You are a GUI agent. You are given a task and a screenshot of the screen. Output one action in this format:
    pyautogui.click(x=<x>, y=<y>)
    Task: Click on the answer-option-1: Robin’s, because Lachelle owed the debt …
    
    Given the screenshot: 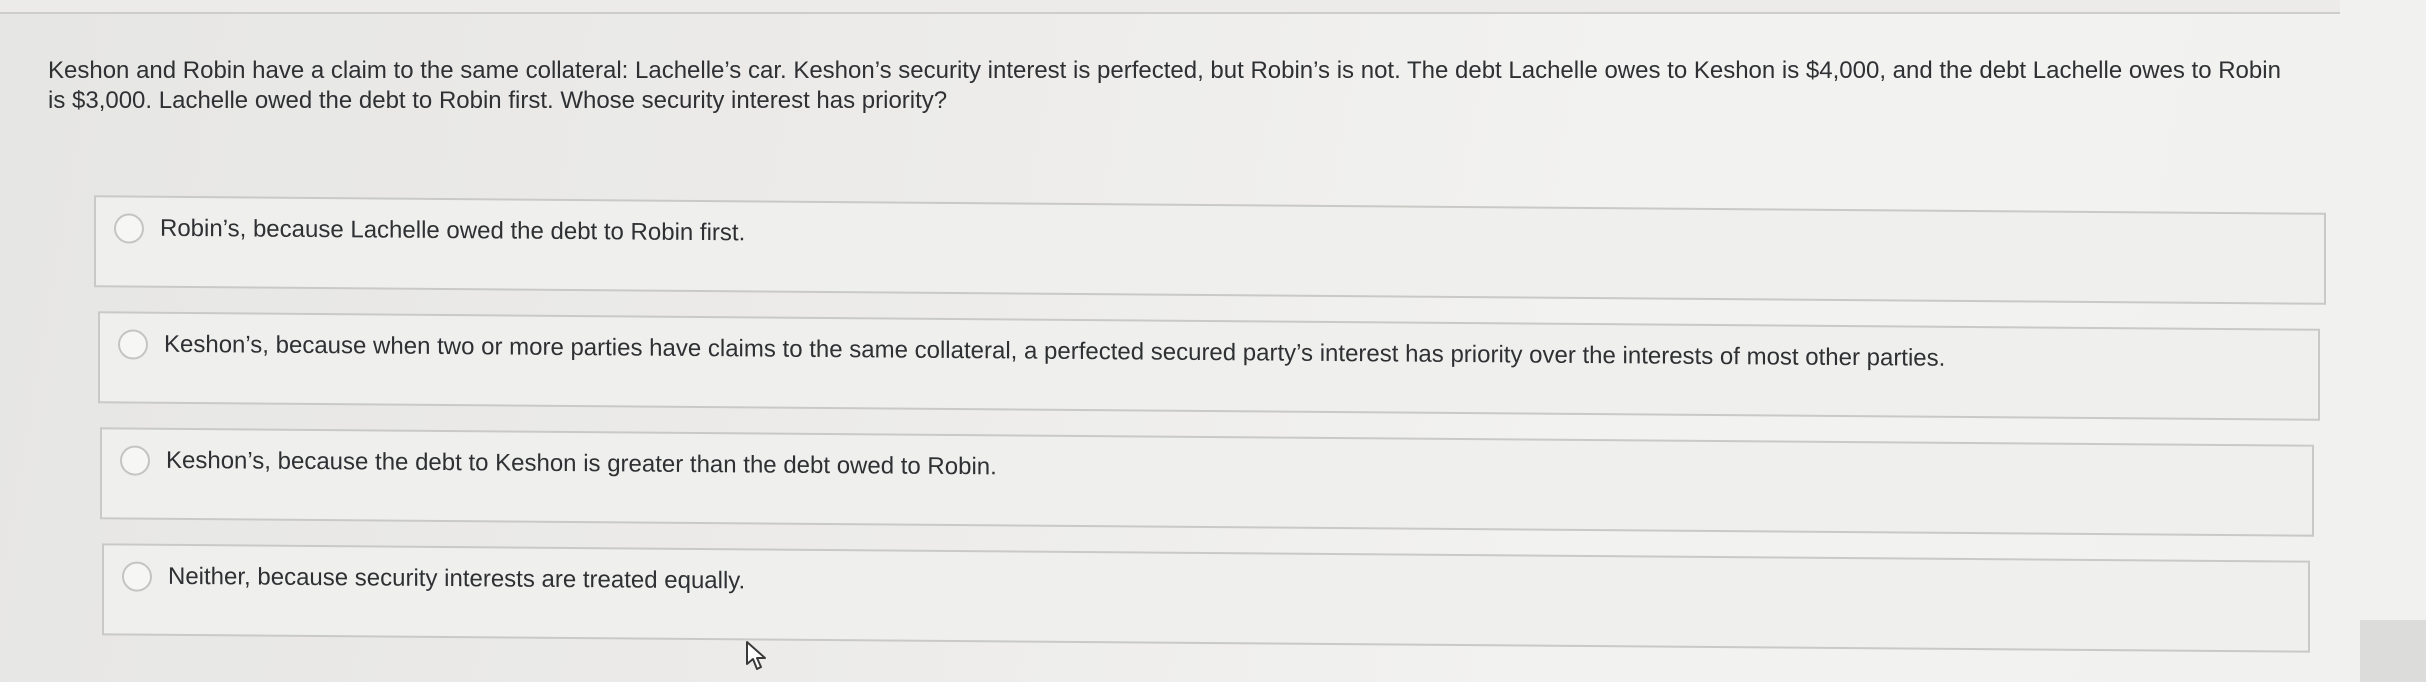 What is the action you would take?
    pyautogui.click(x=1210, y=250)
    